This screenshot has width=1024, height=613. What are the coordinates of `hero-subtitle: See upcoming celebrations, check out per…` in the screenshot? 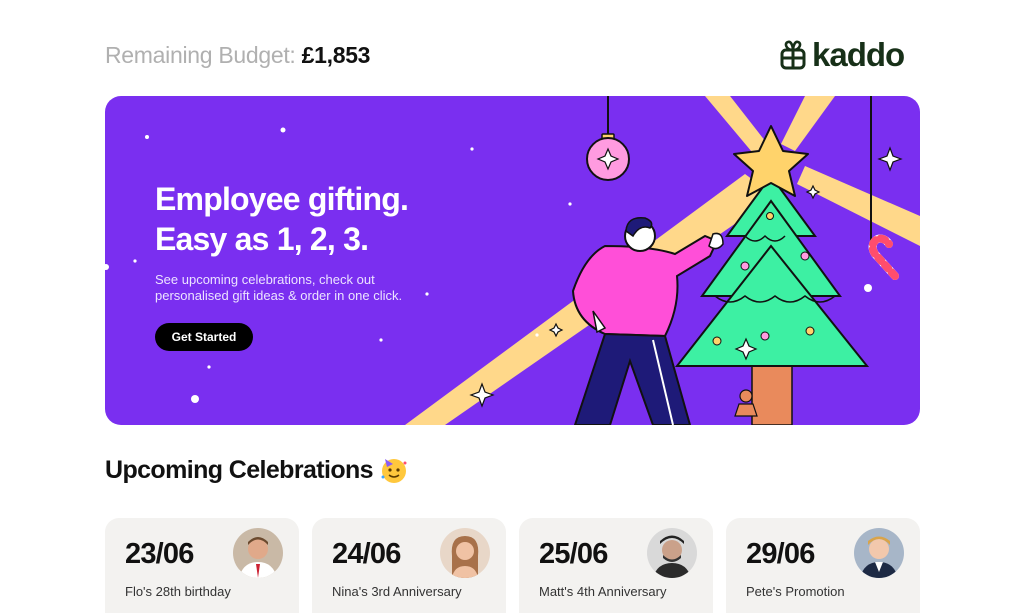 It's located at (295, 288).